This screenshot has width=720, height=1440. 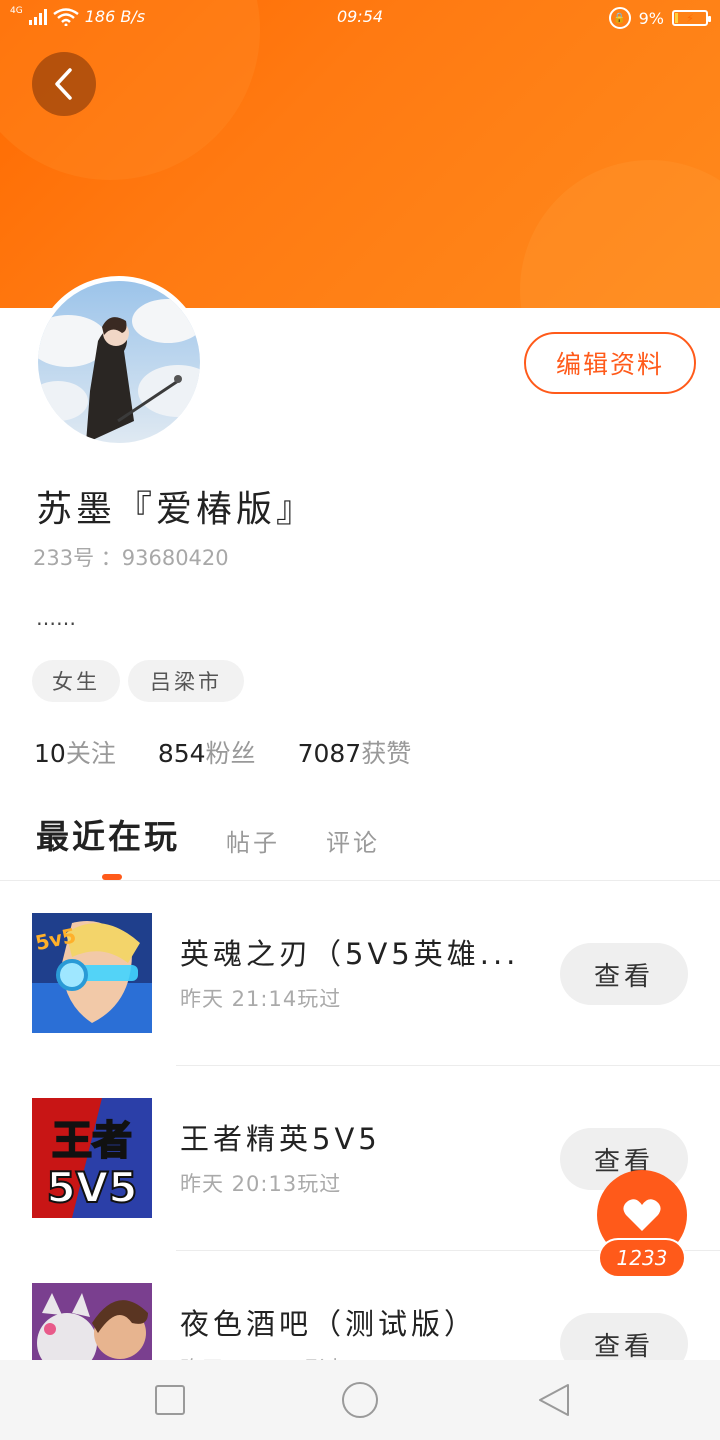 What do you see at coordinates (642, 1215) in the screenshot?
I see `heart-icon` at bounding box center [642, 1215].